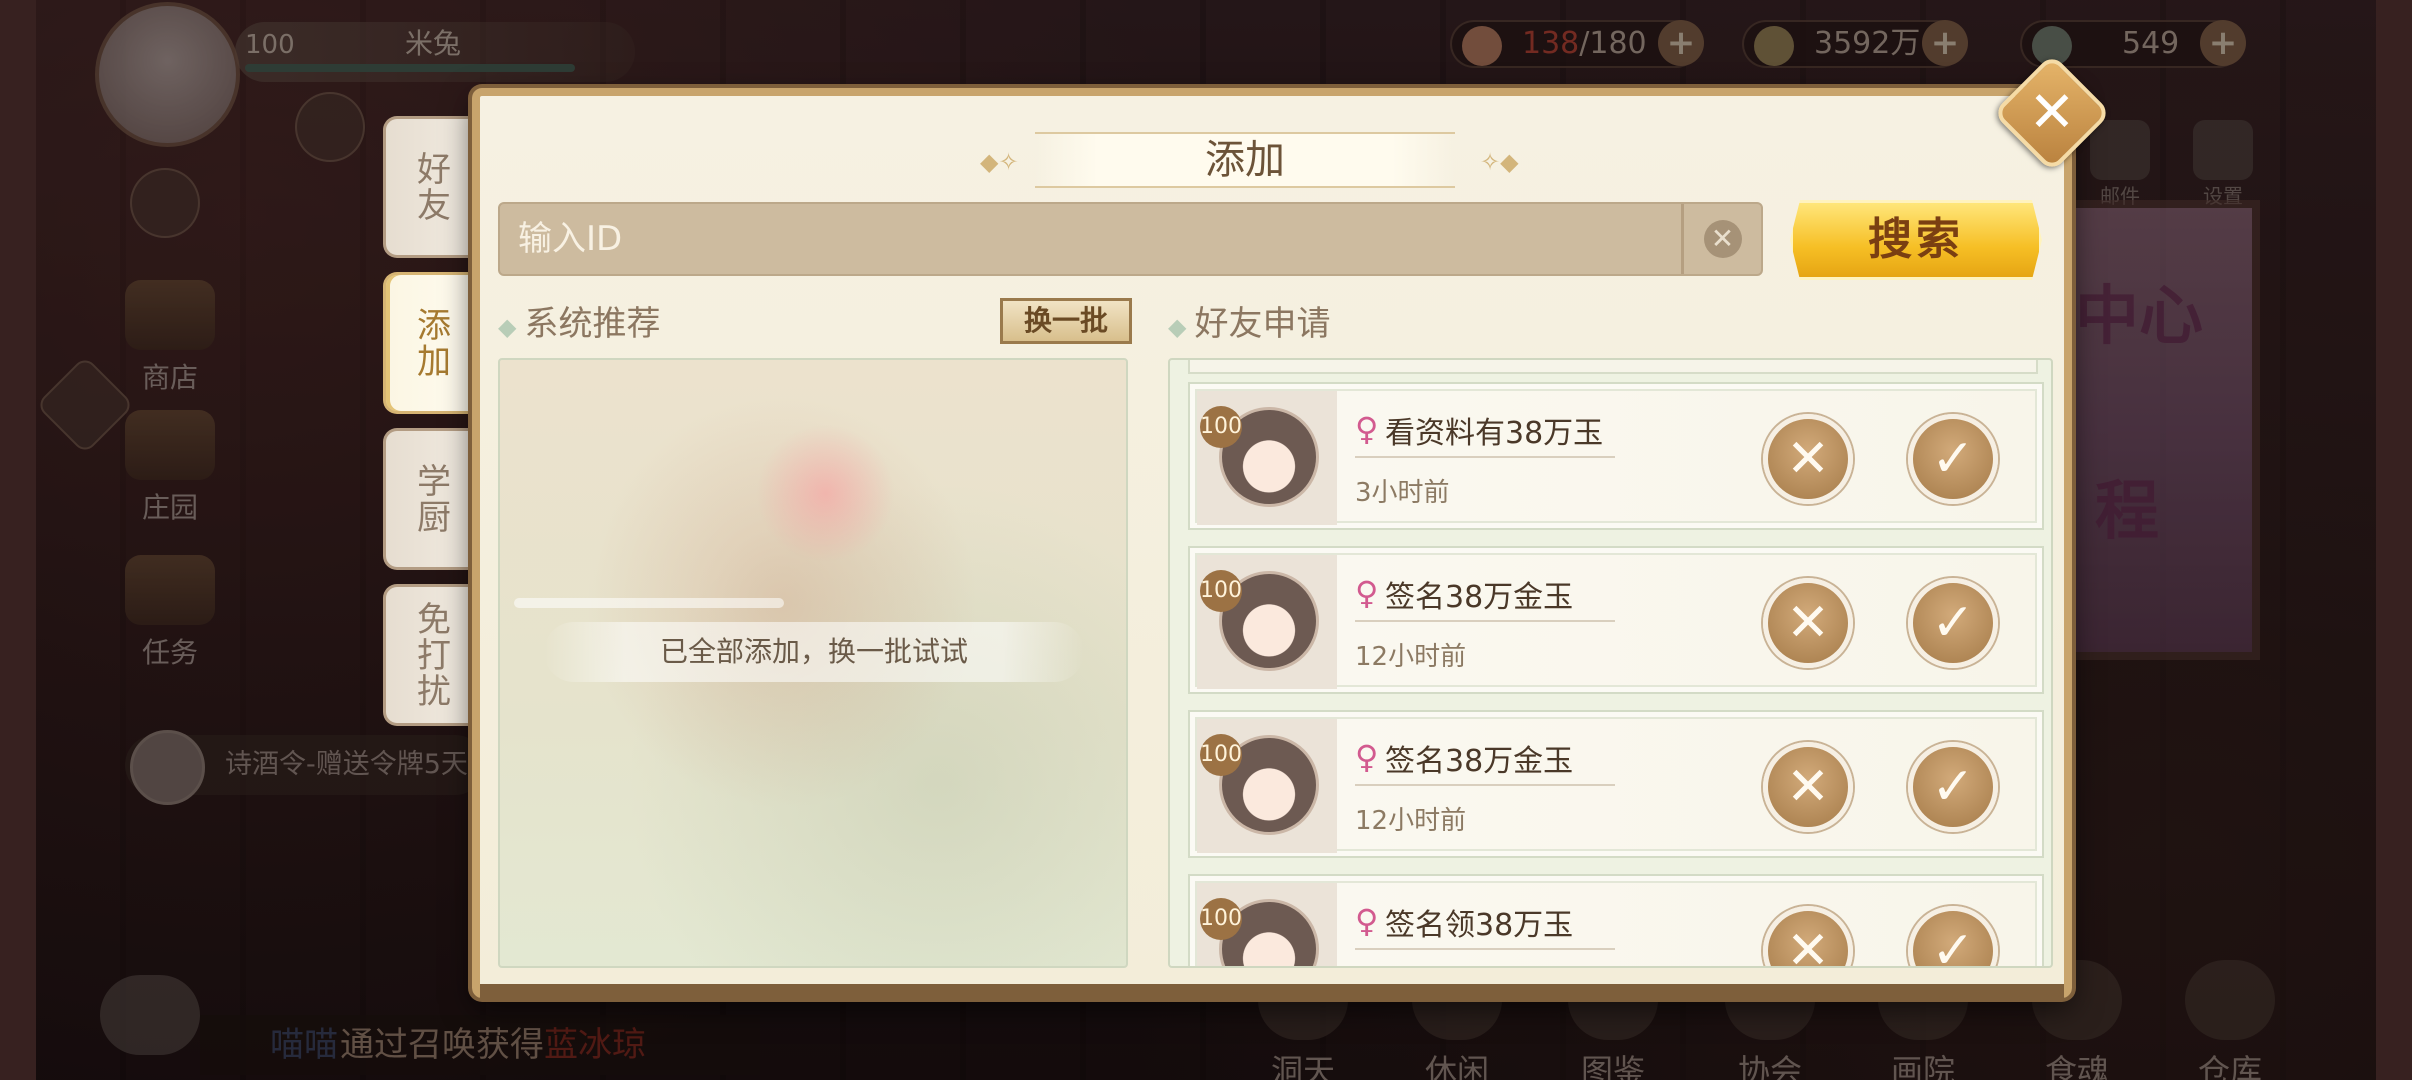 The height and width of the screenshot is (1080, 2412). Describe the element at coordinates (429, 499) in the screenshot. I see `tab-learn-cooking: 学厨` at that location.